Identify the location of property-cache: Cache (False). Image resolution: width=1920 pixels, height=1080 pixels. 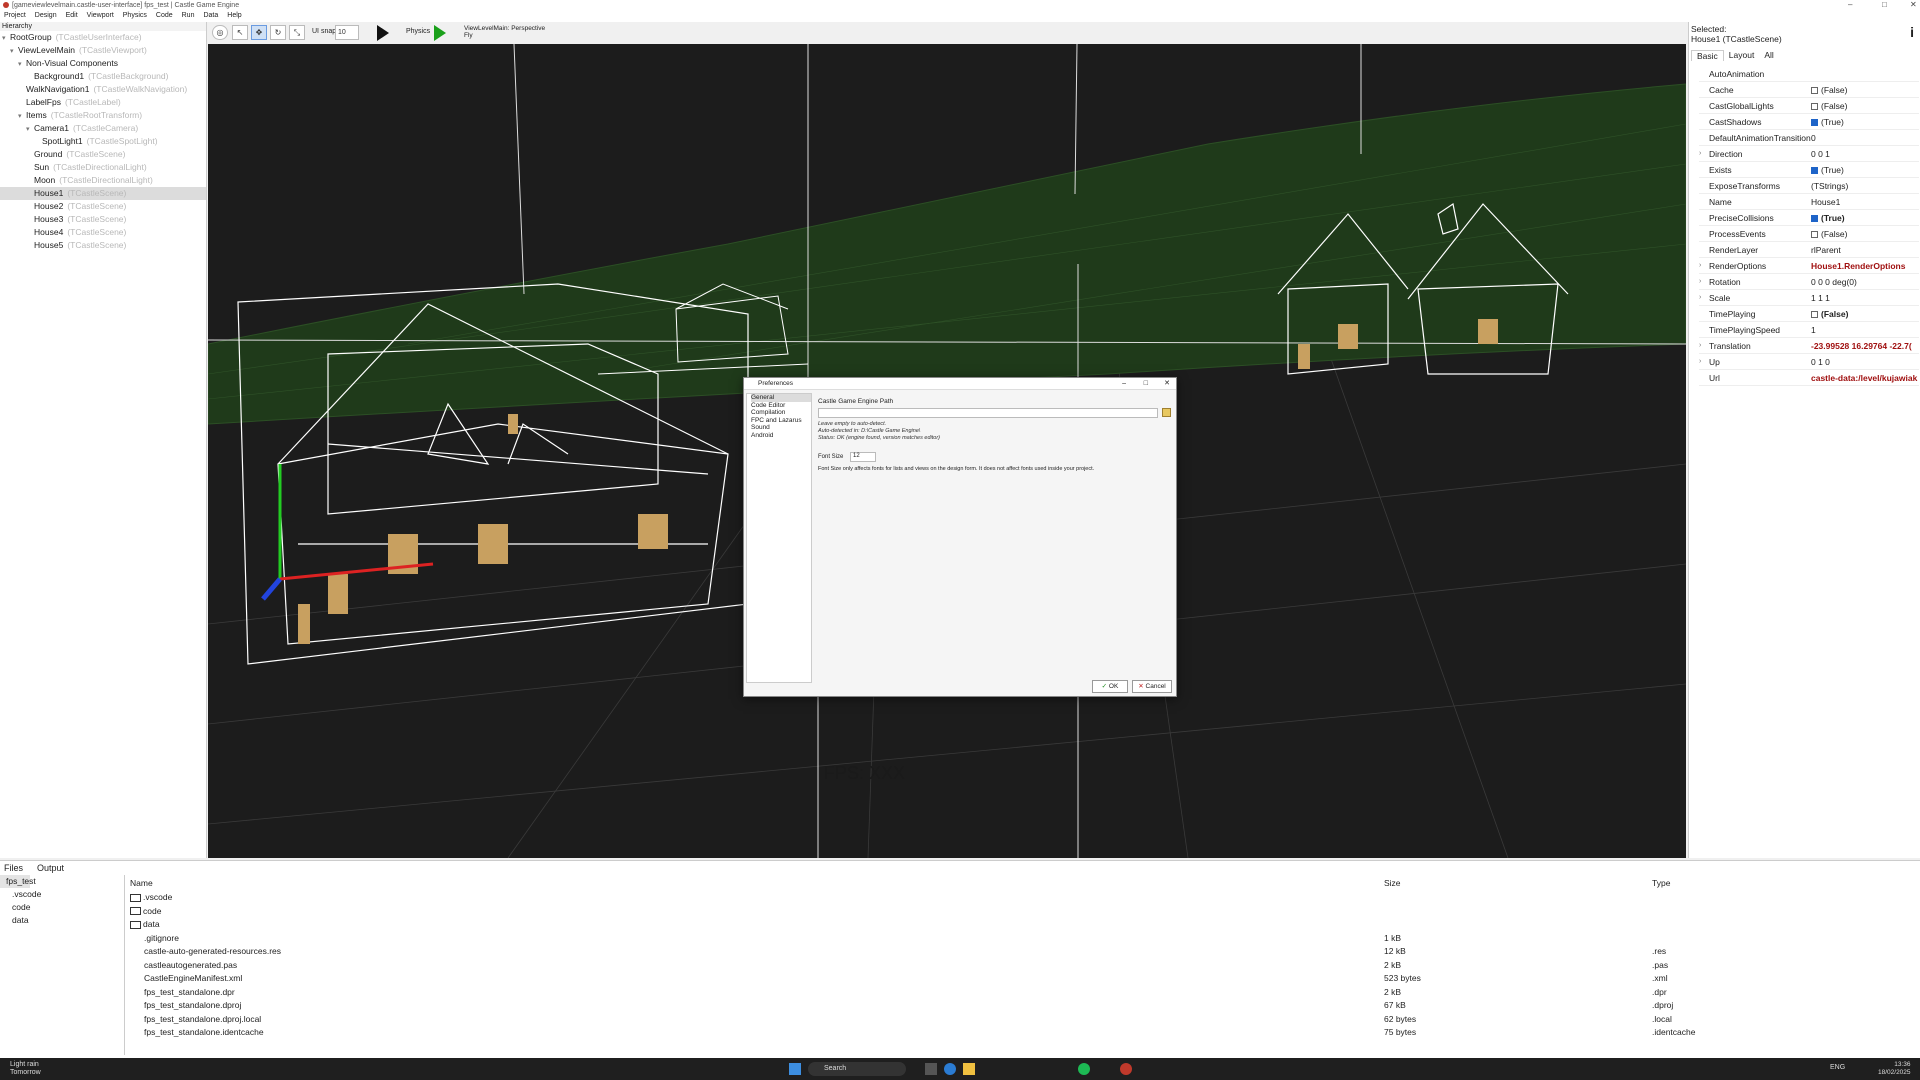
(1809, 90).